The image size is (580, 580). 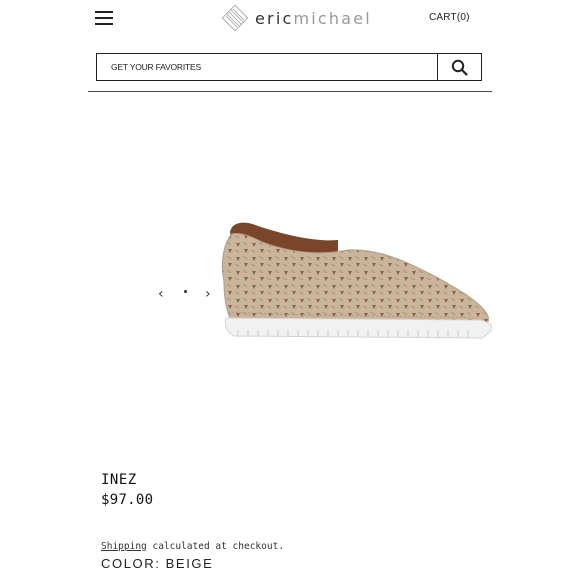 I want to click on search-bar, so click(x=289, y=67).